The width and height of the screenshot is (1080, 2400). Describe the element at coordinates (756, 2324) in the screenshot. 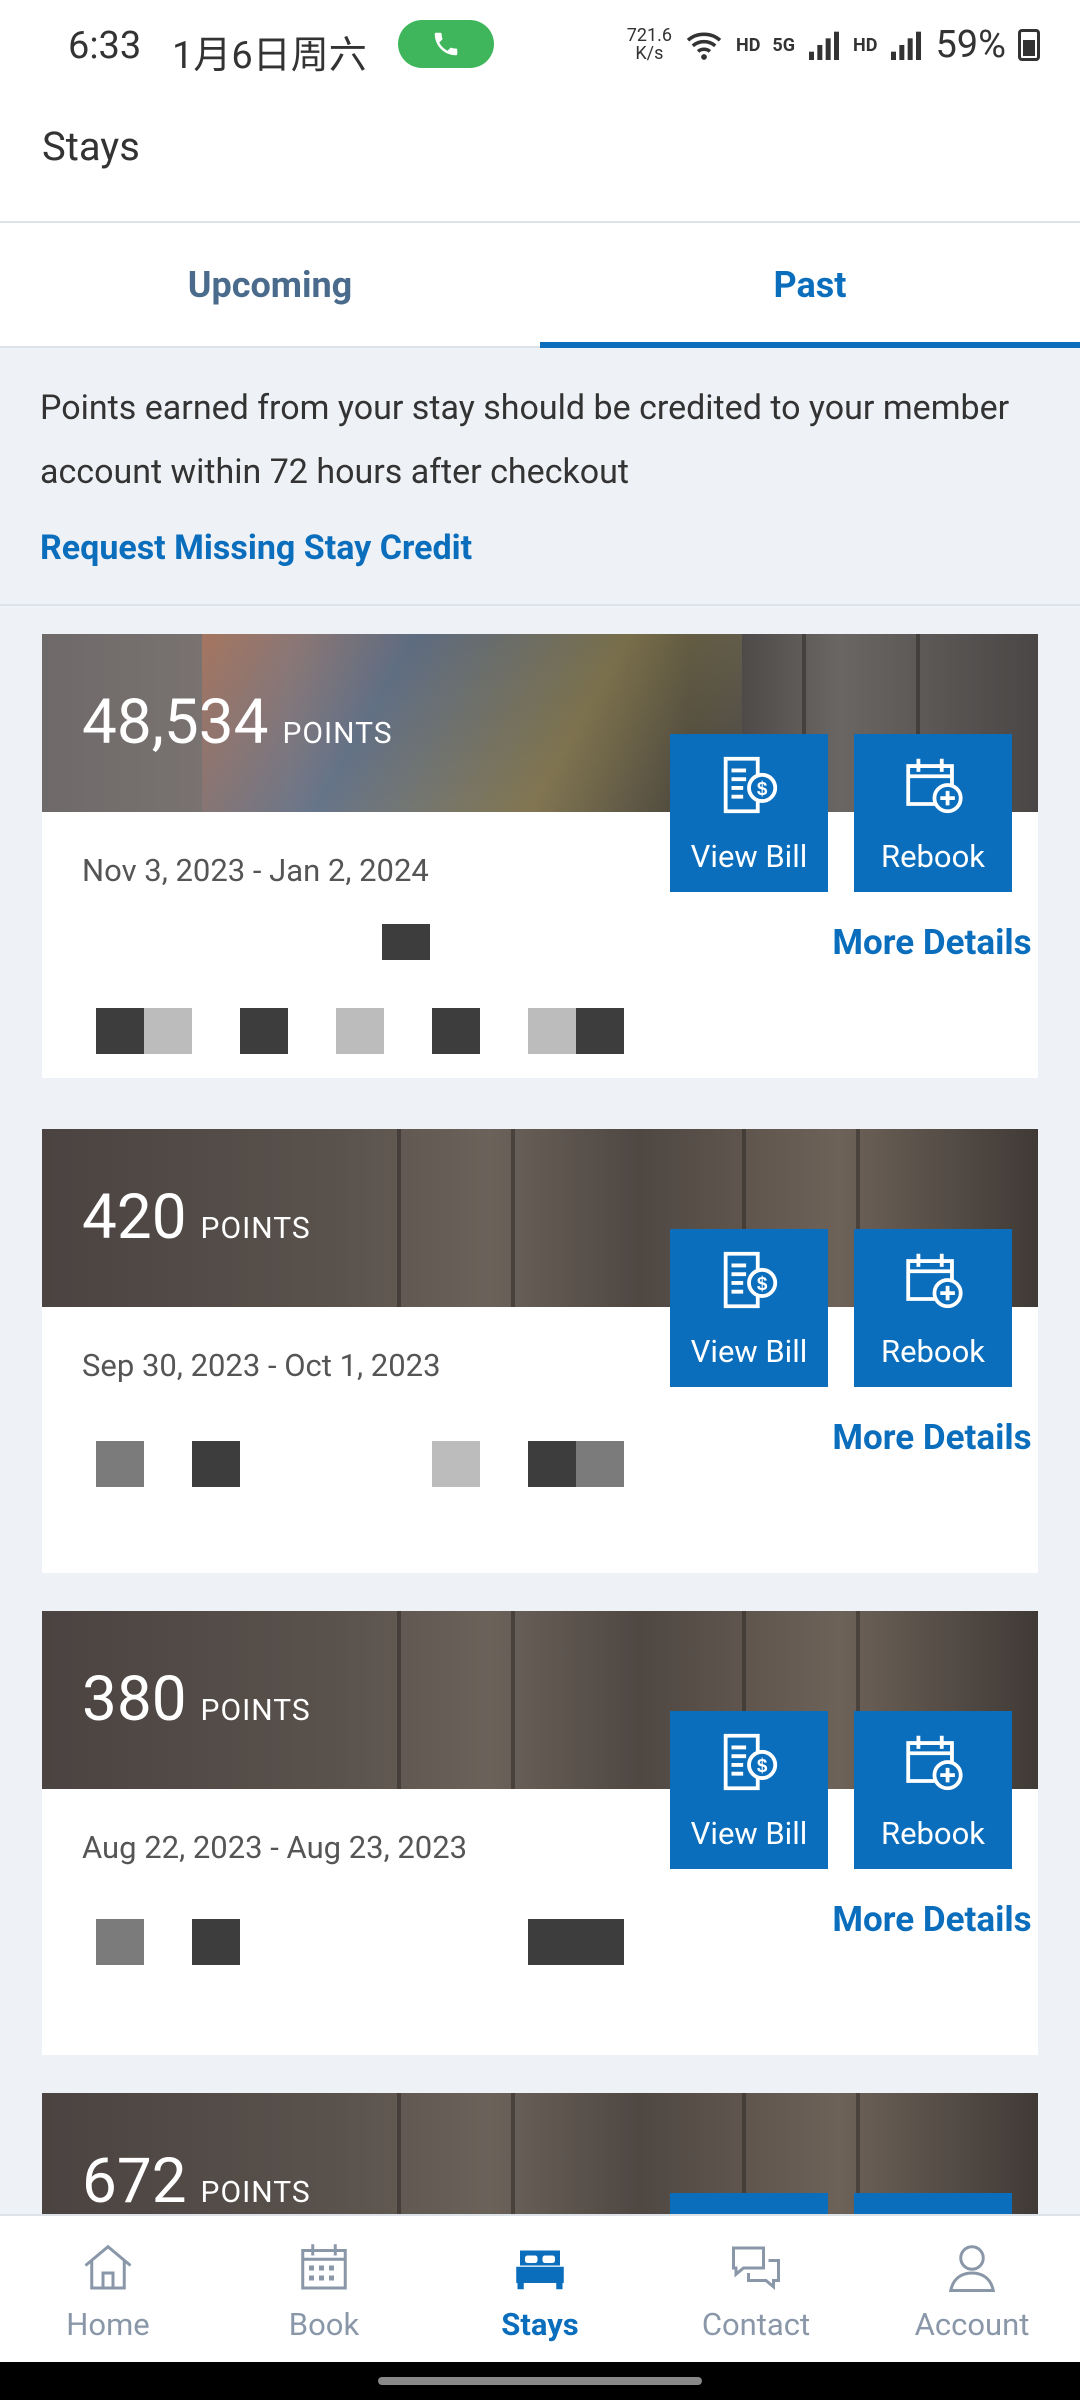

I see `nav-contact-label: Contact` at that location.